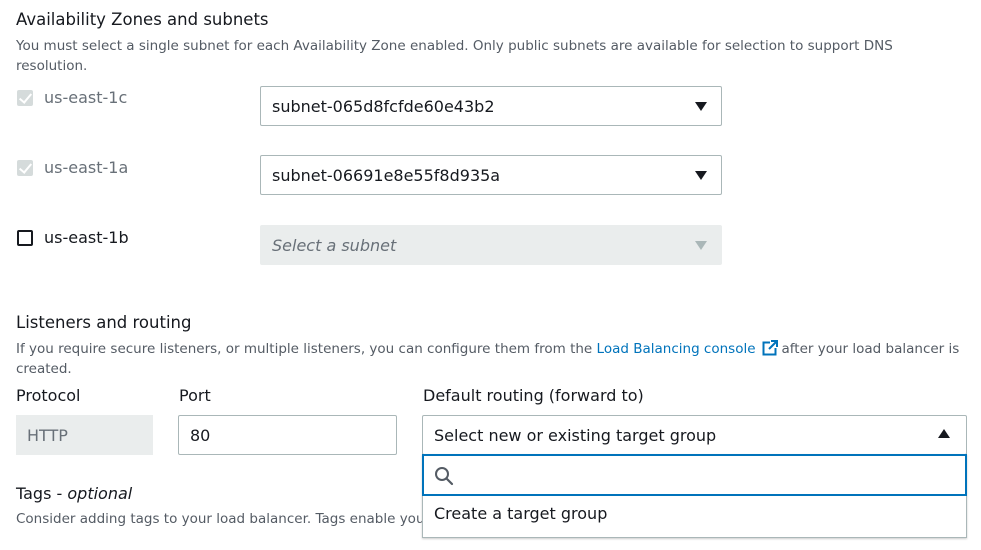 The height and width of the screenshot is (550, 981). I want to click on subnet-select-placeholder: Select a subnet, so click(334, 245).